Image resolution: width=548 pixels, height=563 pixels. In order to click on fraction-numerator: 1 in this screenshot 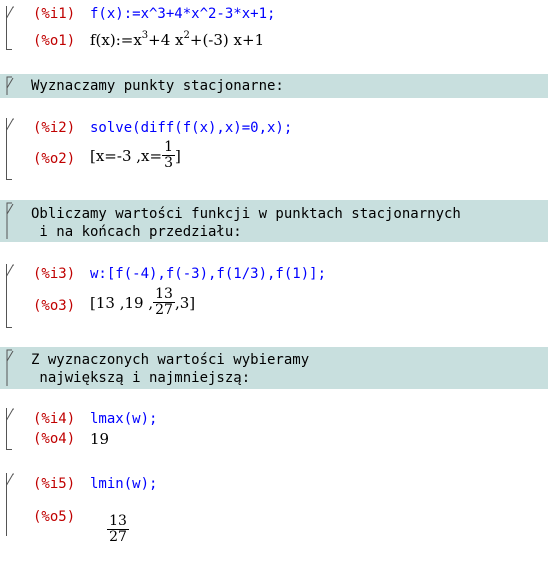, I will do `click(168, 147)`.